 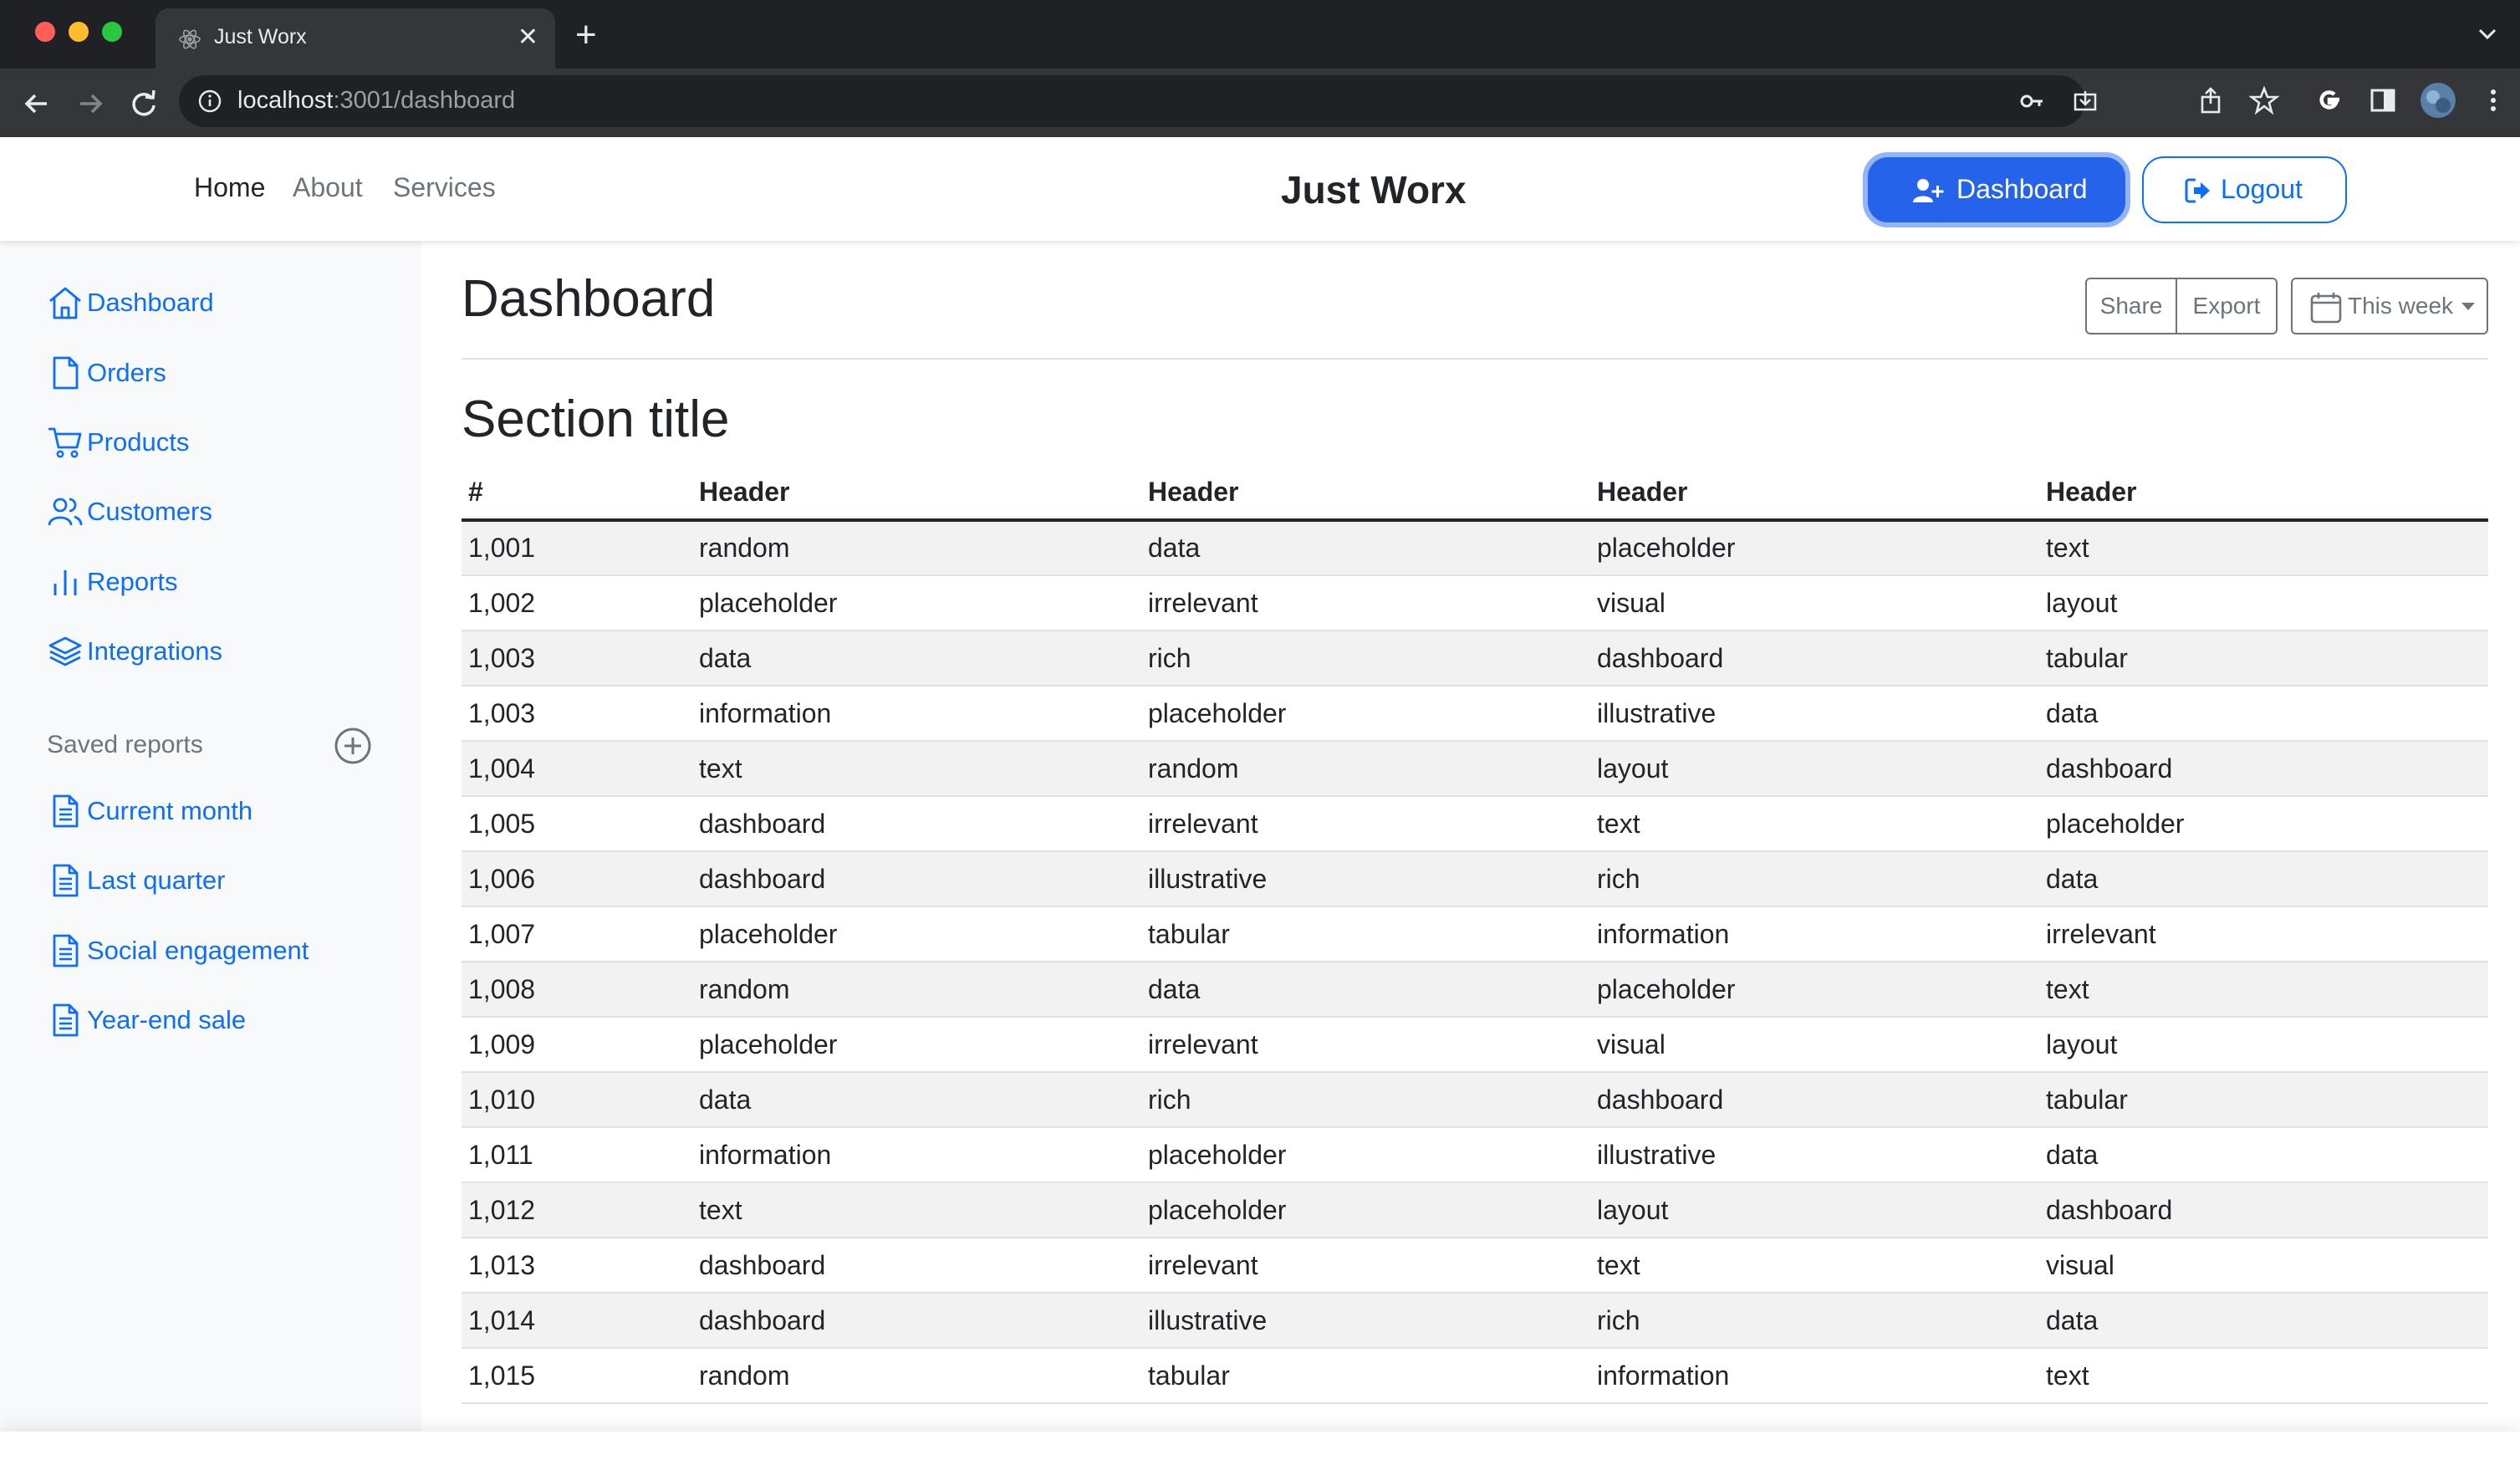 What do you see at coordinates (577, 1045) in the screenshot?
I see `table-cell: 1,009` at bounding box center [577, 1045].